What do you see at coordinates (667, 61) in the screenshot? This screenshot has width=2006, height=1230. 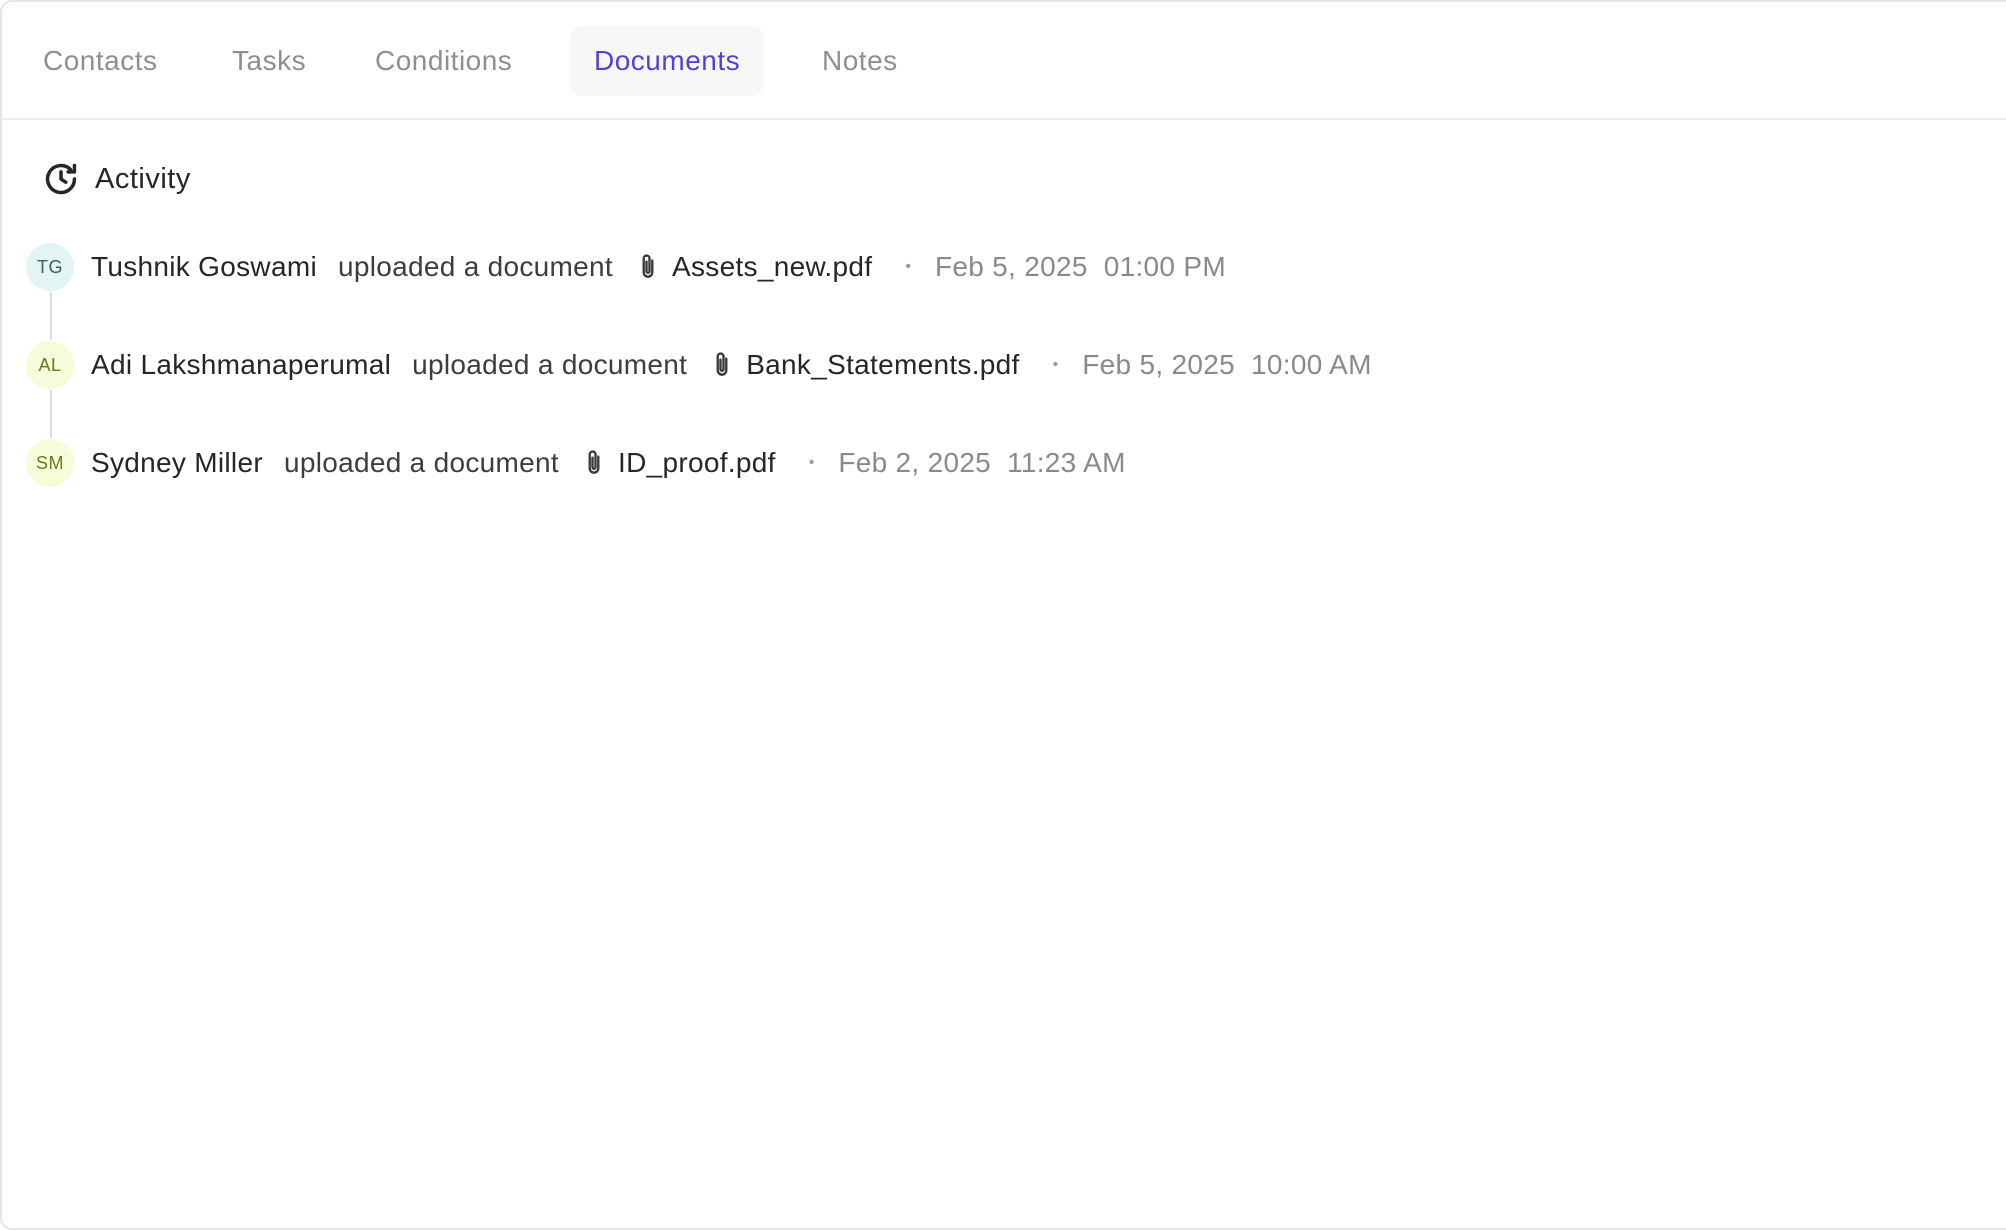 I see `tab-documents: Documents` at bounding box center [667, 61].